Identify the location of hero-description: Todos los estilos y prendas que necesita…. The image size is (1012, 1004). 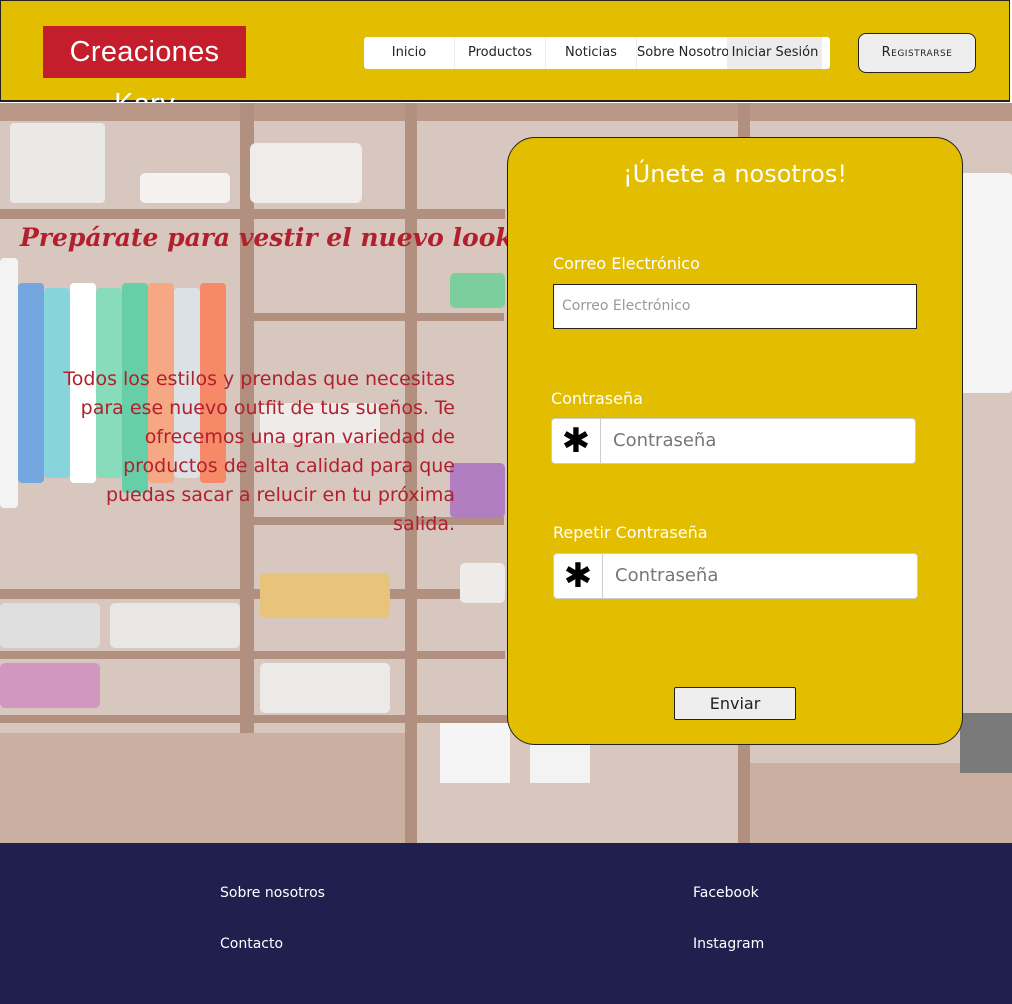
(259, 451).